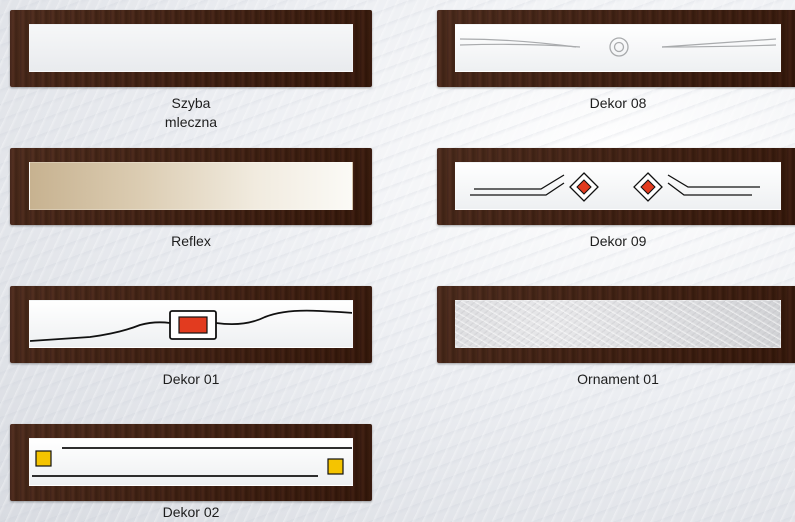 Image resolution: width=795 pixels, height=522 pixels. What do you see at coordinates (191, 186) in the screenshot?
I see `reflex-glass-panel` at bounding box center [191, 186].